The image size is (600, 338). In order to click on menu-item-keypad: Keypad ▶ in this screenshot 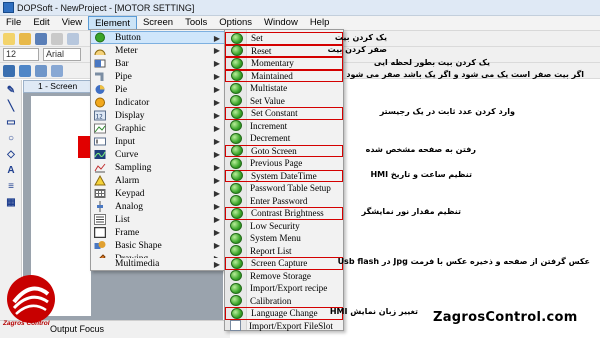, I will do `click(157, 193)`.